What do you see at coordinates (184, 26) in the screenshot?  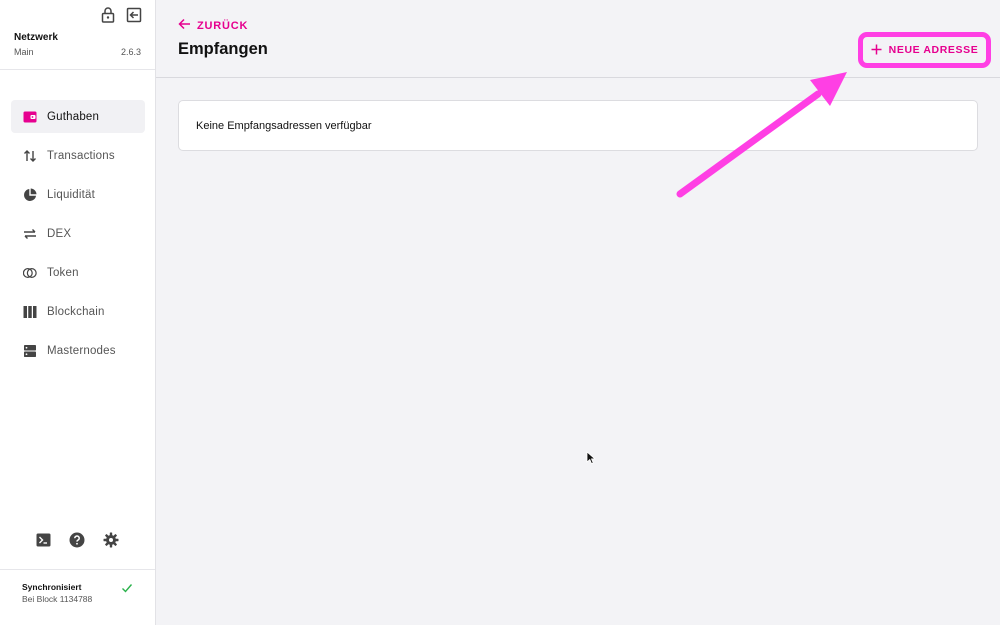 I see `arrow-left-icon` at bounding box center [184, 26].